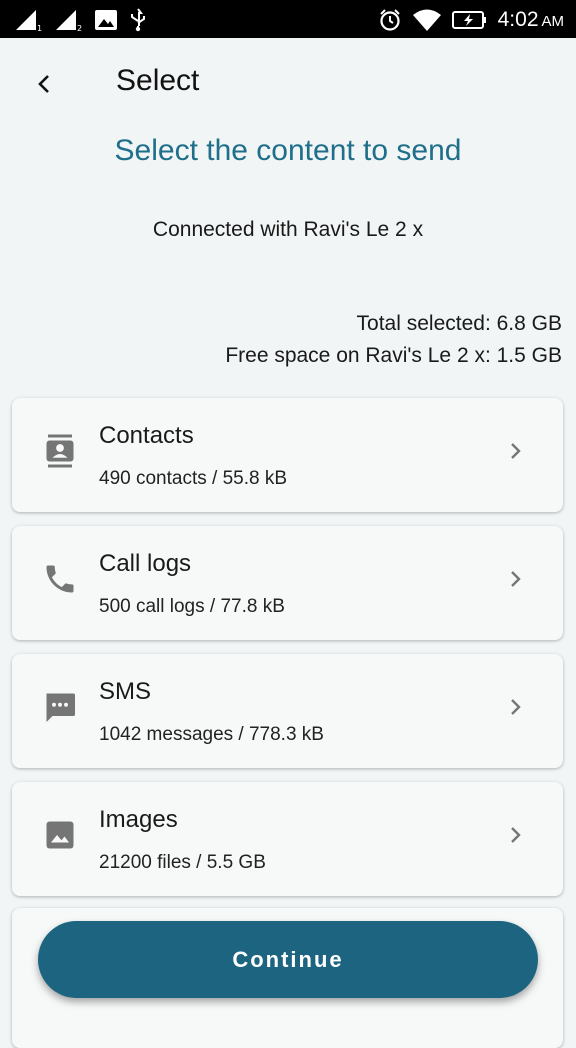  What do you see at coordinates (530, 19) in the screenshot?
I see `clock: 4:02 AM` at bounding box center [530, 19].